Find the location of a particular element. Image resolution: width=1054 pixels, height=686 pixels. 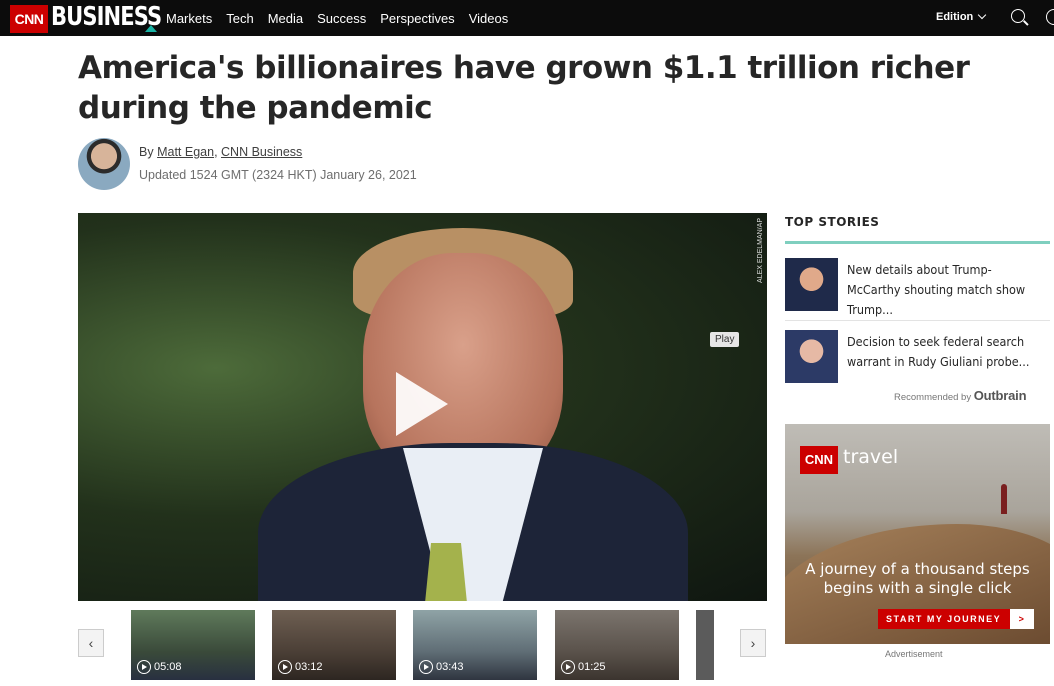

nav-link-success: Success is located at coordinates (341, 18).